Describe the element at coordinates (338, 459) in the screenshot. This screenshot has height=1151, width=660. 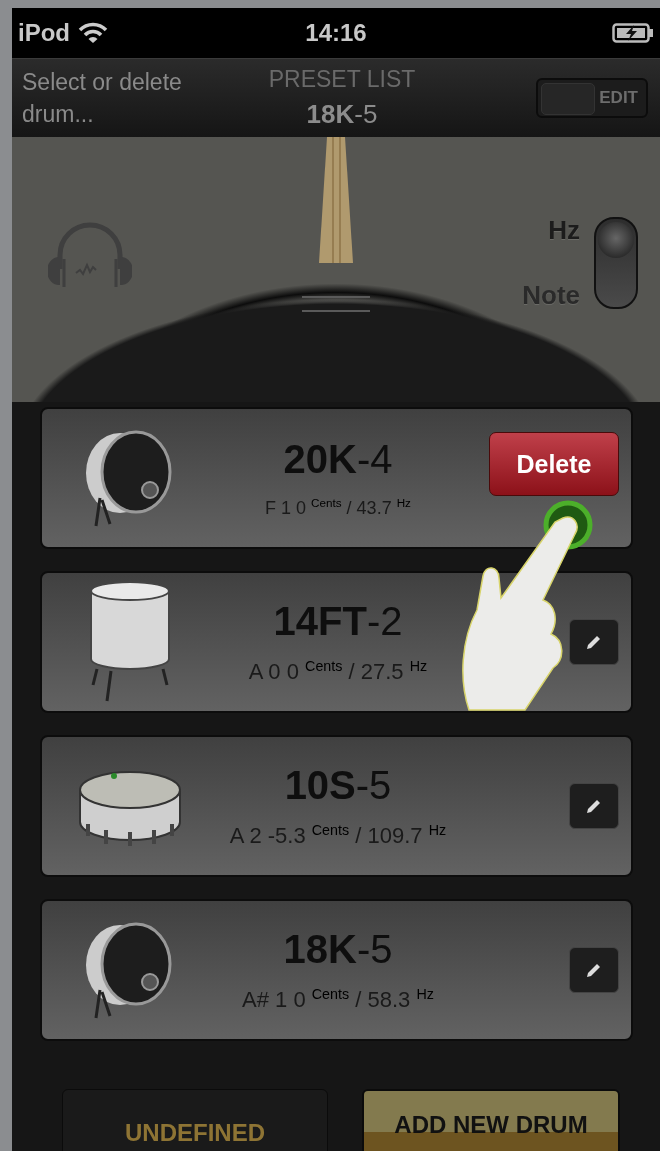
I see `preset-name: 20K-4` at that location.